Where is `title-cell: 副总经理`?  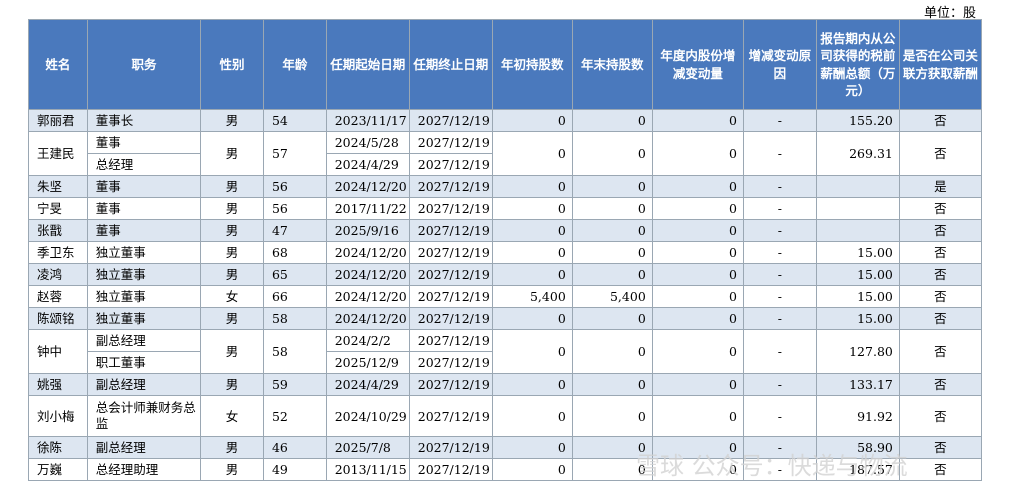 title-cell: 副总经理 is located at coordinates (144, 384).